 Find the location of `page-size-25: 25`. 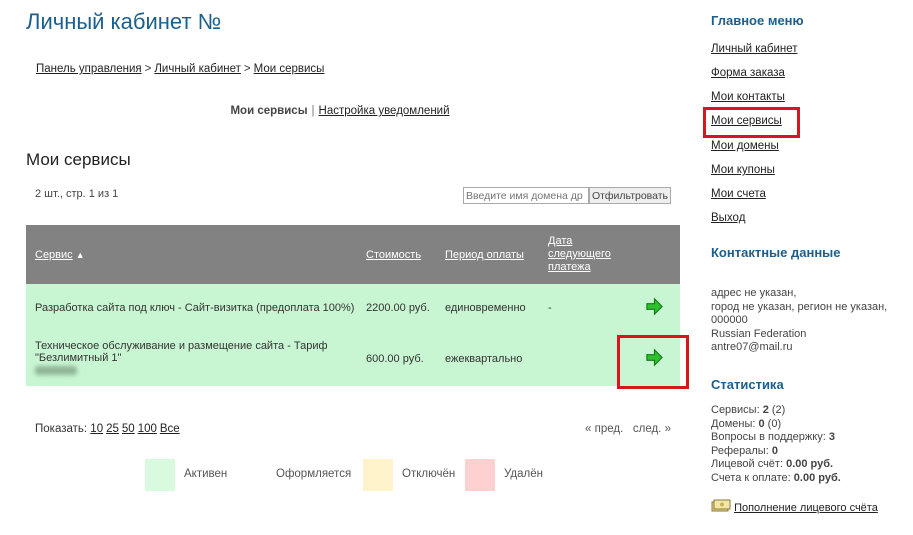

page-size-25: 25 is located at coordinates (112, 429).